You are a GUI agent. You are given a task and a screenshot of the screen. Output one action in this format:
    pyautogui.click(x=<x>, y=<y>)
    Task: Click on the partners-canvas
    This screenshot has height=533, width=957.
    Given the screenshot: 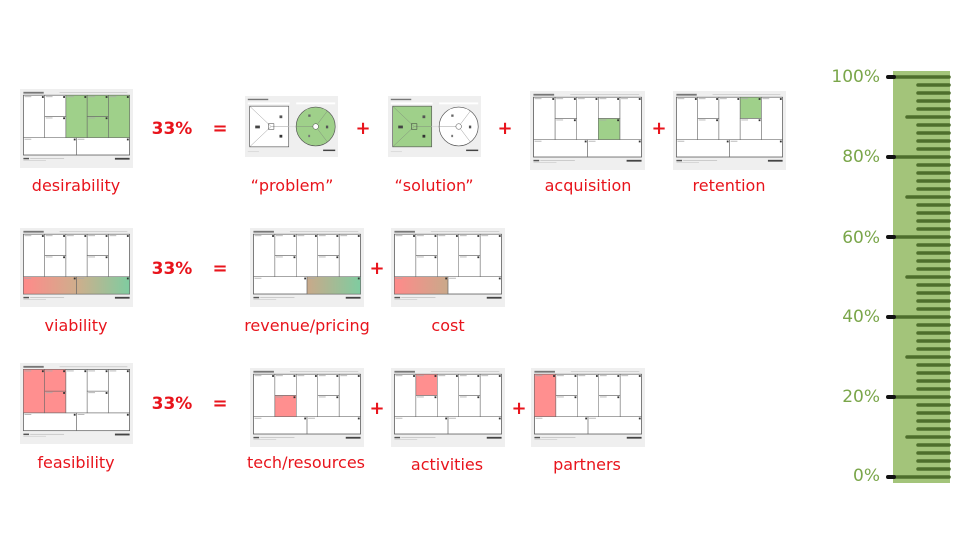 What is the action you would take?
    pyautogui.click(x=588, y=407)
    